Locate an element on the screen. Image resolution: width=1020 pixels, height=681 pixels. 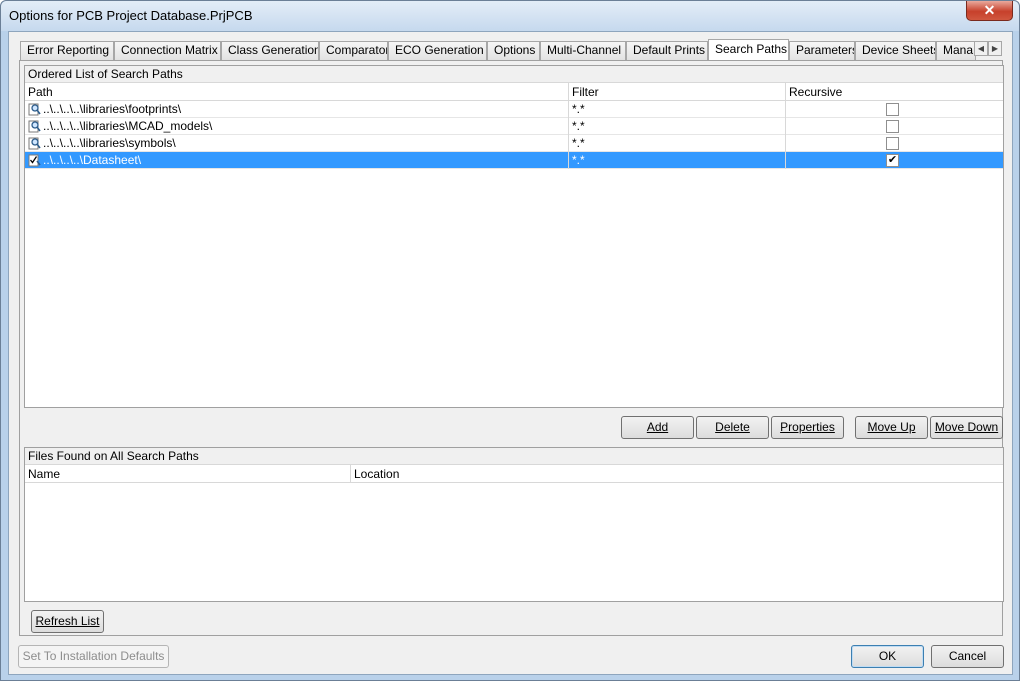
move-down-button-label: Move Down is located at coordinates (966, 427).